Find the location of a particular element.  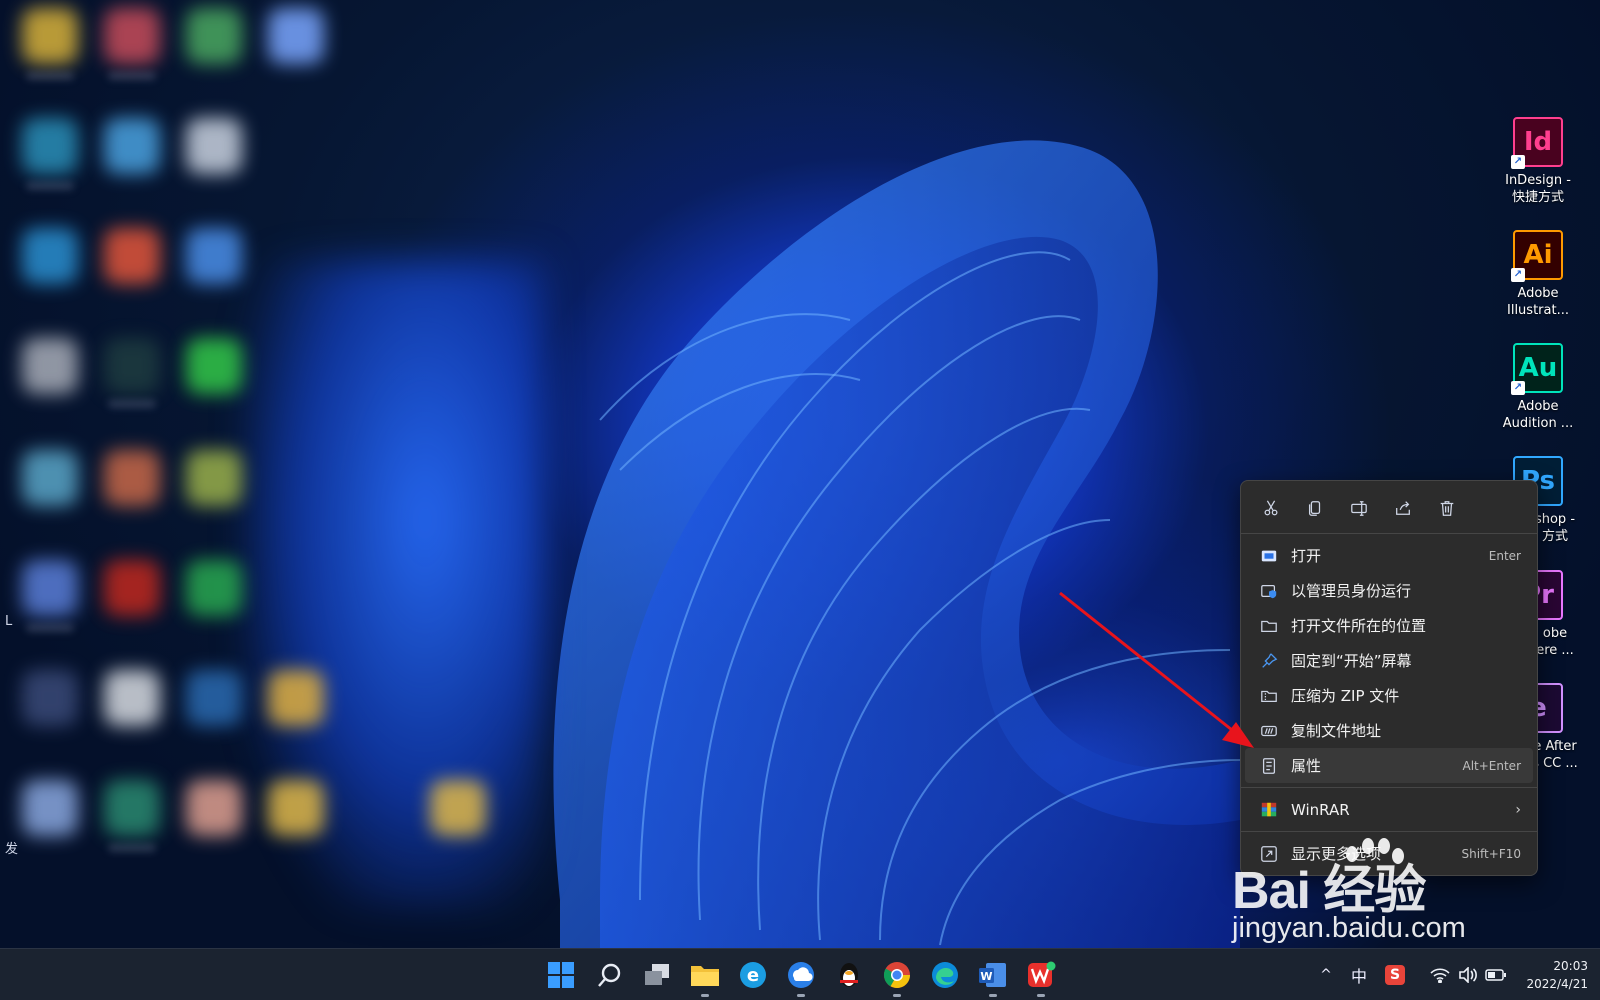

menu-item-winrar: WinRAR › is located at coordinates (1389, 809).